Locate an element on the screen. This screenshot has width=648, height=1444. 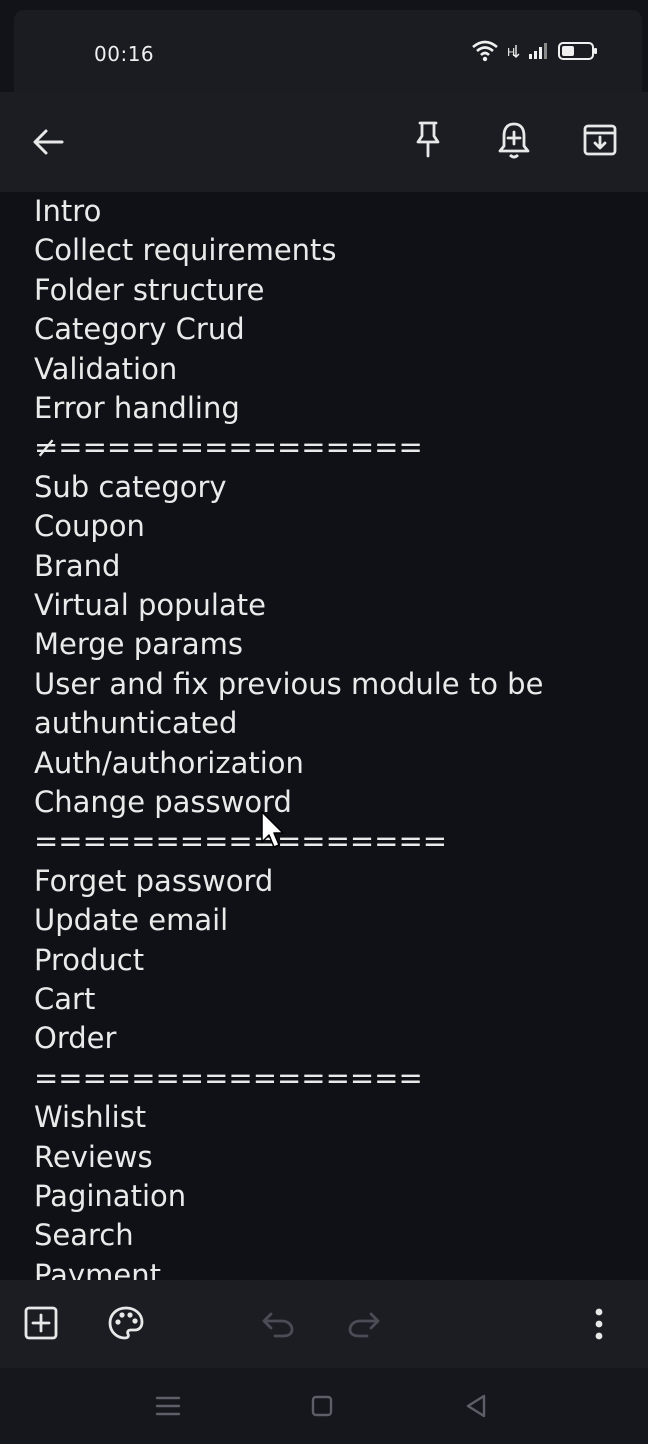
note-line: Error handling is located at coordinates (137, 408).